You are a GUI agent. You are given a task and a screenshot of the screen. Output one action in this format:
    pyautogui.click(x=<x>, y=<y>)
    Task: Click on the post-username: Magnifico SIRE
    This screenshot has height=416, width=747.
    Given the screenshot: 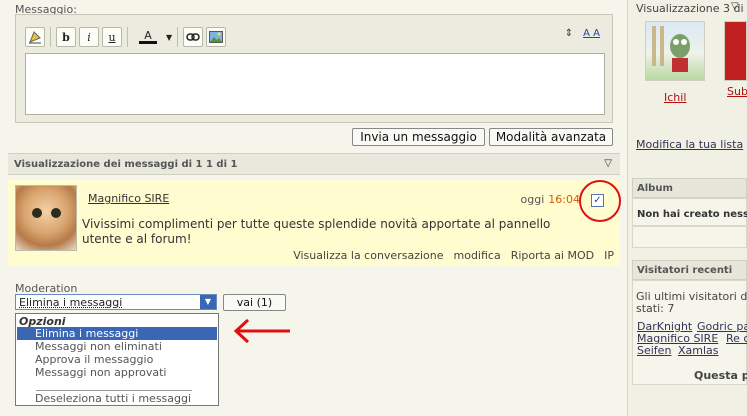 What is the action you would take?
    pyautogui.click(x=128, y=198)
    